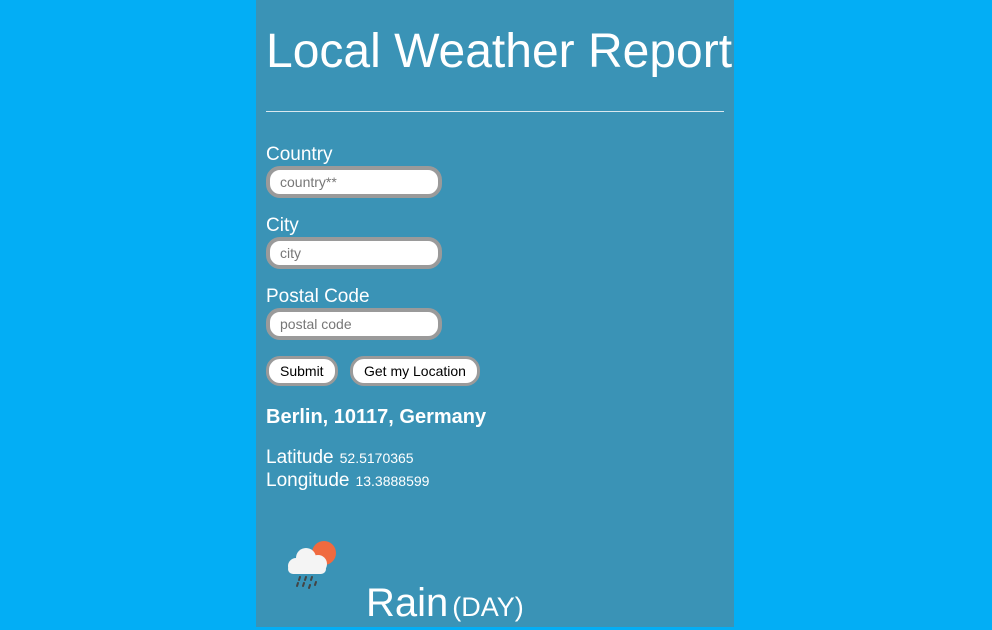 This screenshot has height=630, width=992. I want to click on postal-code-input, so click(354, 324).